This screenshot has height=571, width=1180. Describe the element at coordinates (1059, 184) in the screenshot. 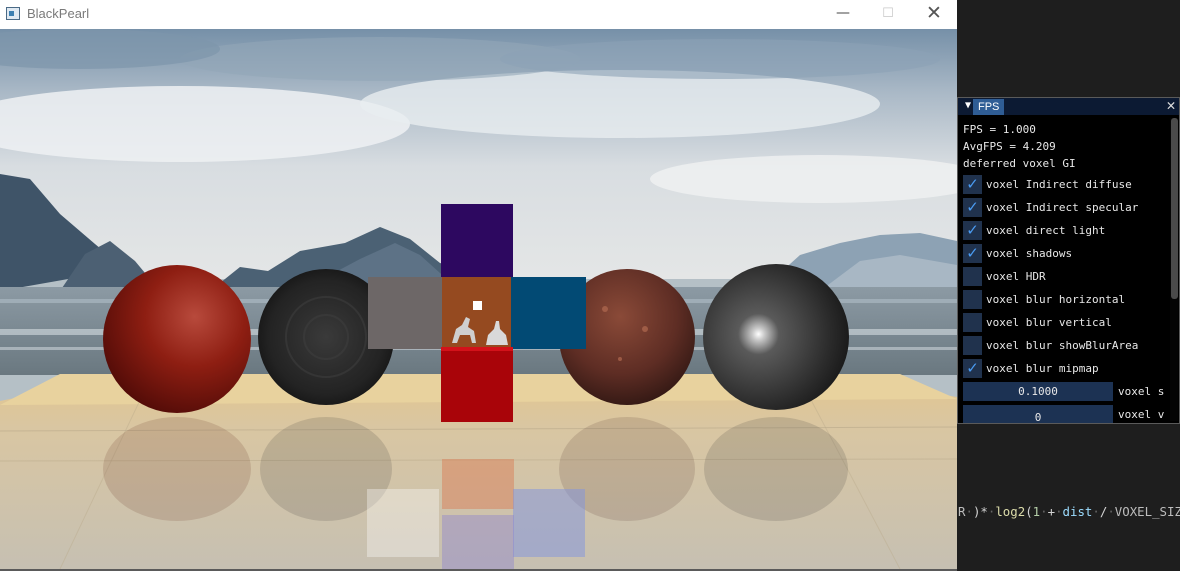

I see `checkbox-label: voxel Indirect diffuse` at that location.